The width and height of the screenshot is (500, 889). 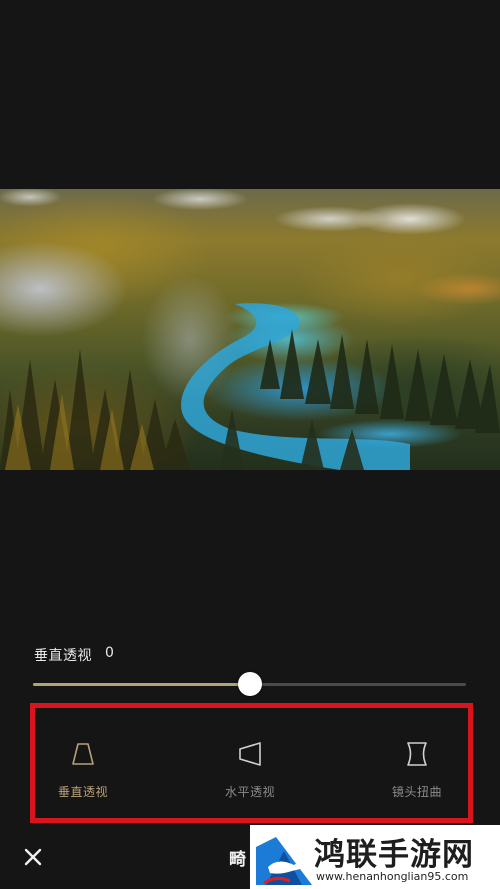 I want to click on parameter-label: 垂直透视, so click(x=63, y=656).